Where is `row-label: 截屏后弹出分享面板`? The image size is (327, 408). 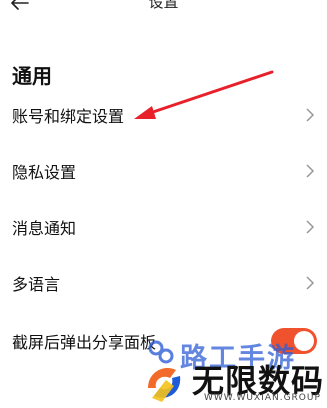
row-label: 截屏后弹出分享面板 is located at coordinates (84, 342).